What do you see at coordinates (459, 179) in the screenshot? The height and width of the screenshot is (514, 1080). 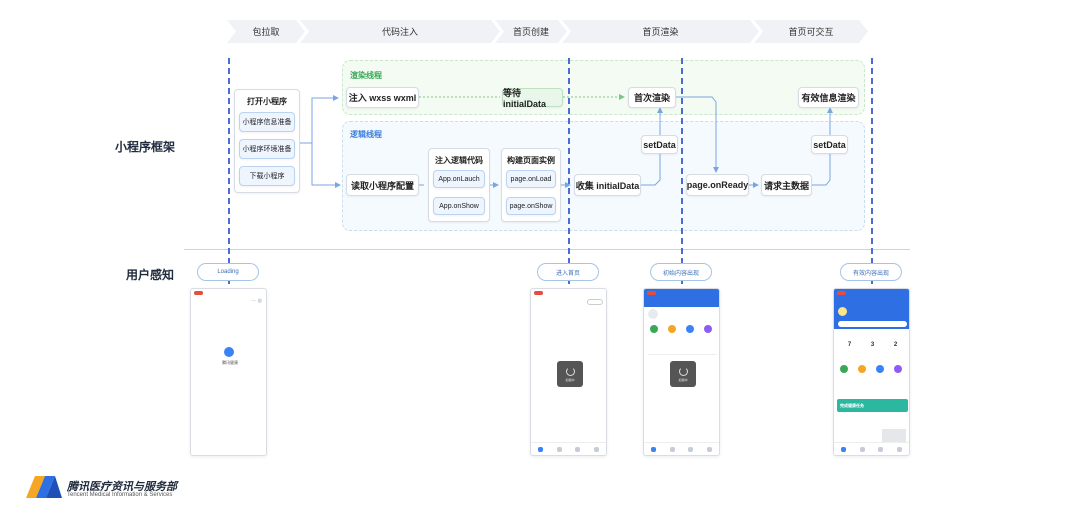 I see `node-app-onlaunch: App.onLauch` at bounding box center [459, 179].